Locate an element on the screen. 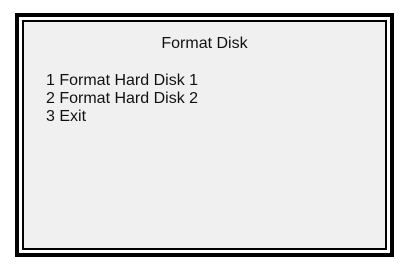 This screenshot has height=266, width=410. menu-item-format-hard-disk-2: 2 Format Hard Disk 2 is located at coordinates (122, 99).